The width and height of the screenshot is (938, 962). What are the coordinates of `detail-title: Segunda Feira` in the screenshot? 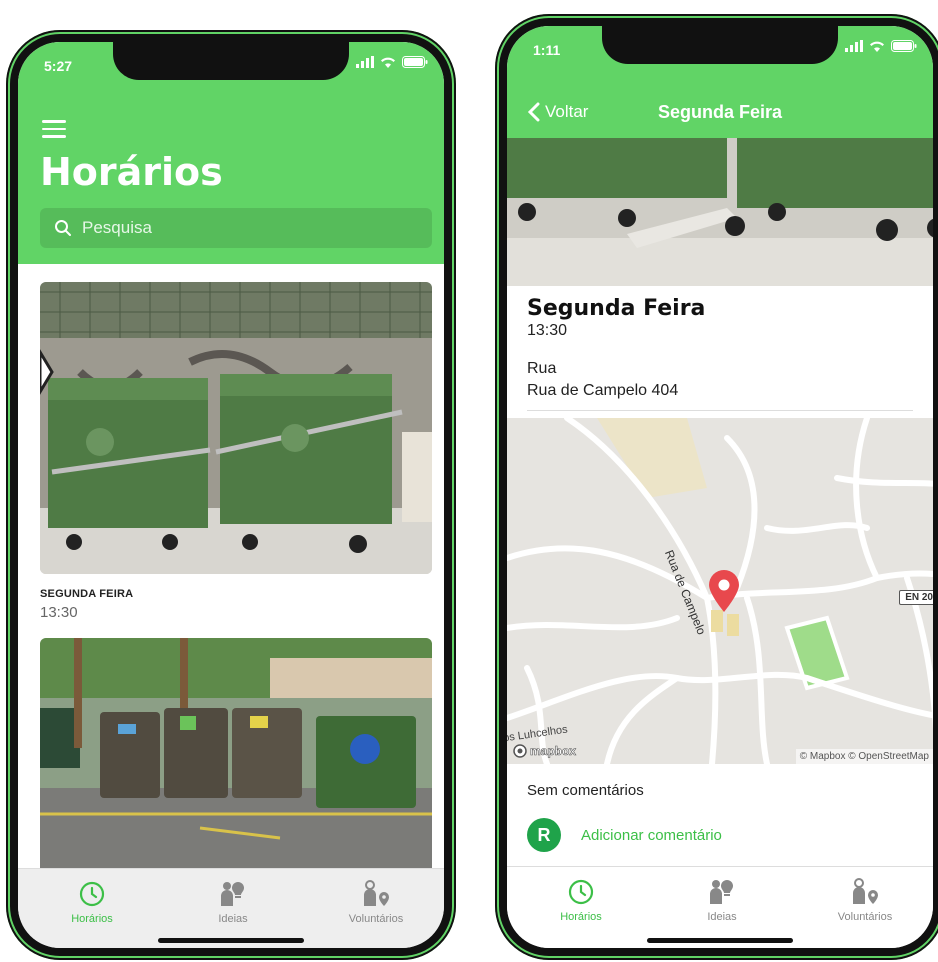 It's located at (616, 308).